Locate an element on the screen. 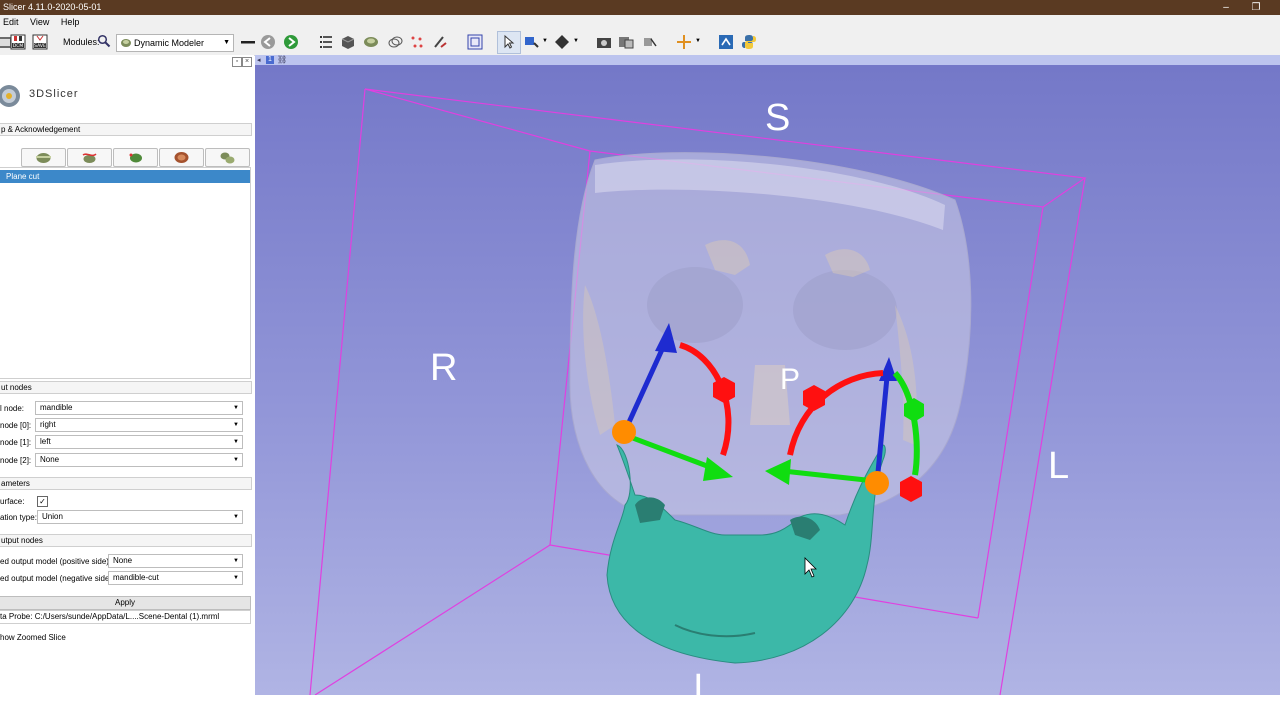  panel-close-icon: × is located at coordinates (247, 62).